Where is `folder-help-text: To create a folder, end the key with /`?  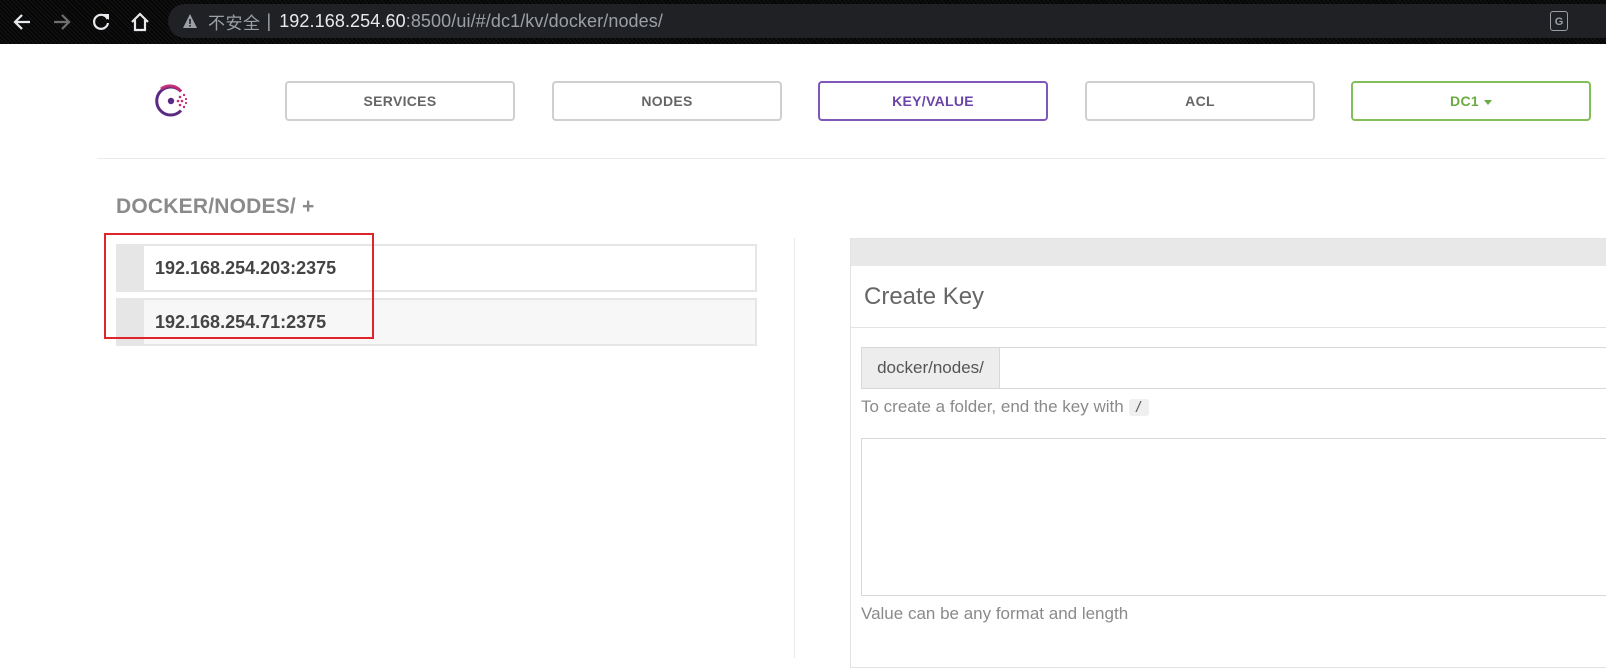
folder-help-text: To create a folder, end the key with / is located at coordinates (1005, 407).